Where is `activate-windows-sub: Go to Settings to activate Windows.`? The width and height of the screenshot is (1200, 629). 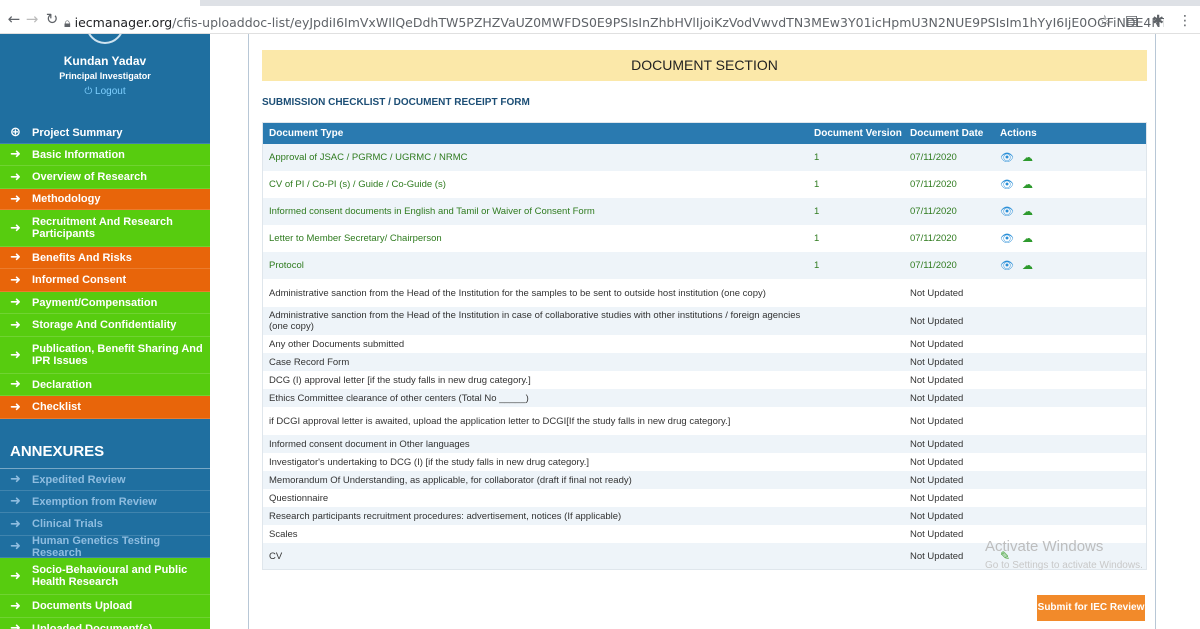
activate-windows-sub: Go to Settings to activate Windows. is located at coordinates (1064, 565).